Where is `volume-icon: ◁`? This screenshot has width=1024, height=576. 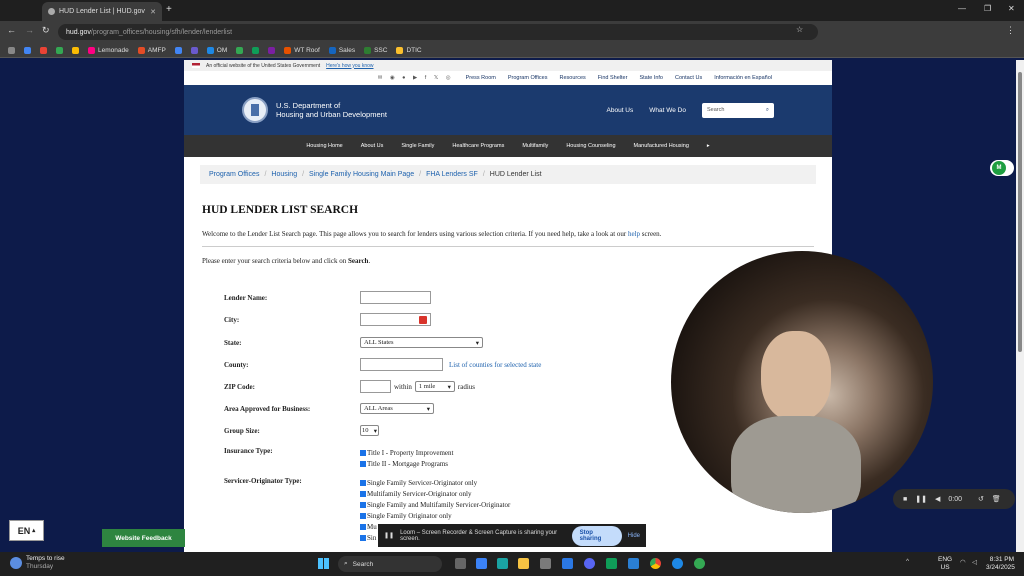 volume-icon: ◁ is located at coordinates (974, 562).